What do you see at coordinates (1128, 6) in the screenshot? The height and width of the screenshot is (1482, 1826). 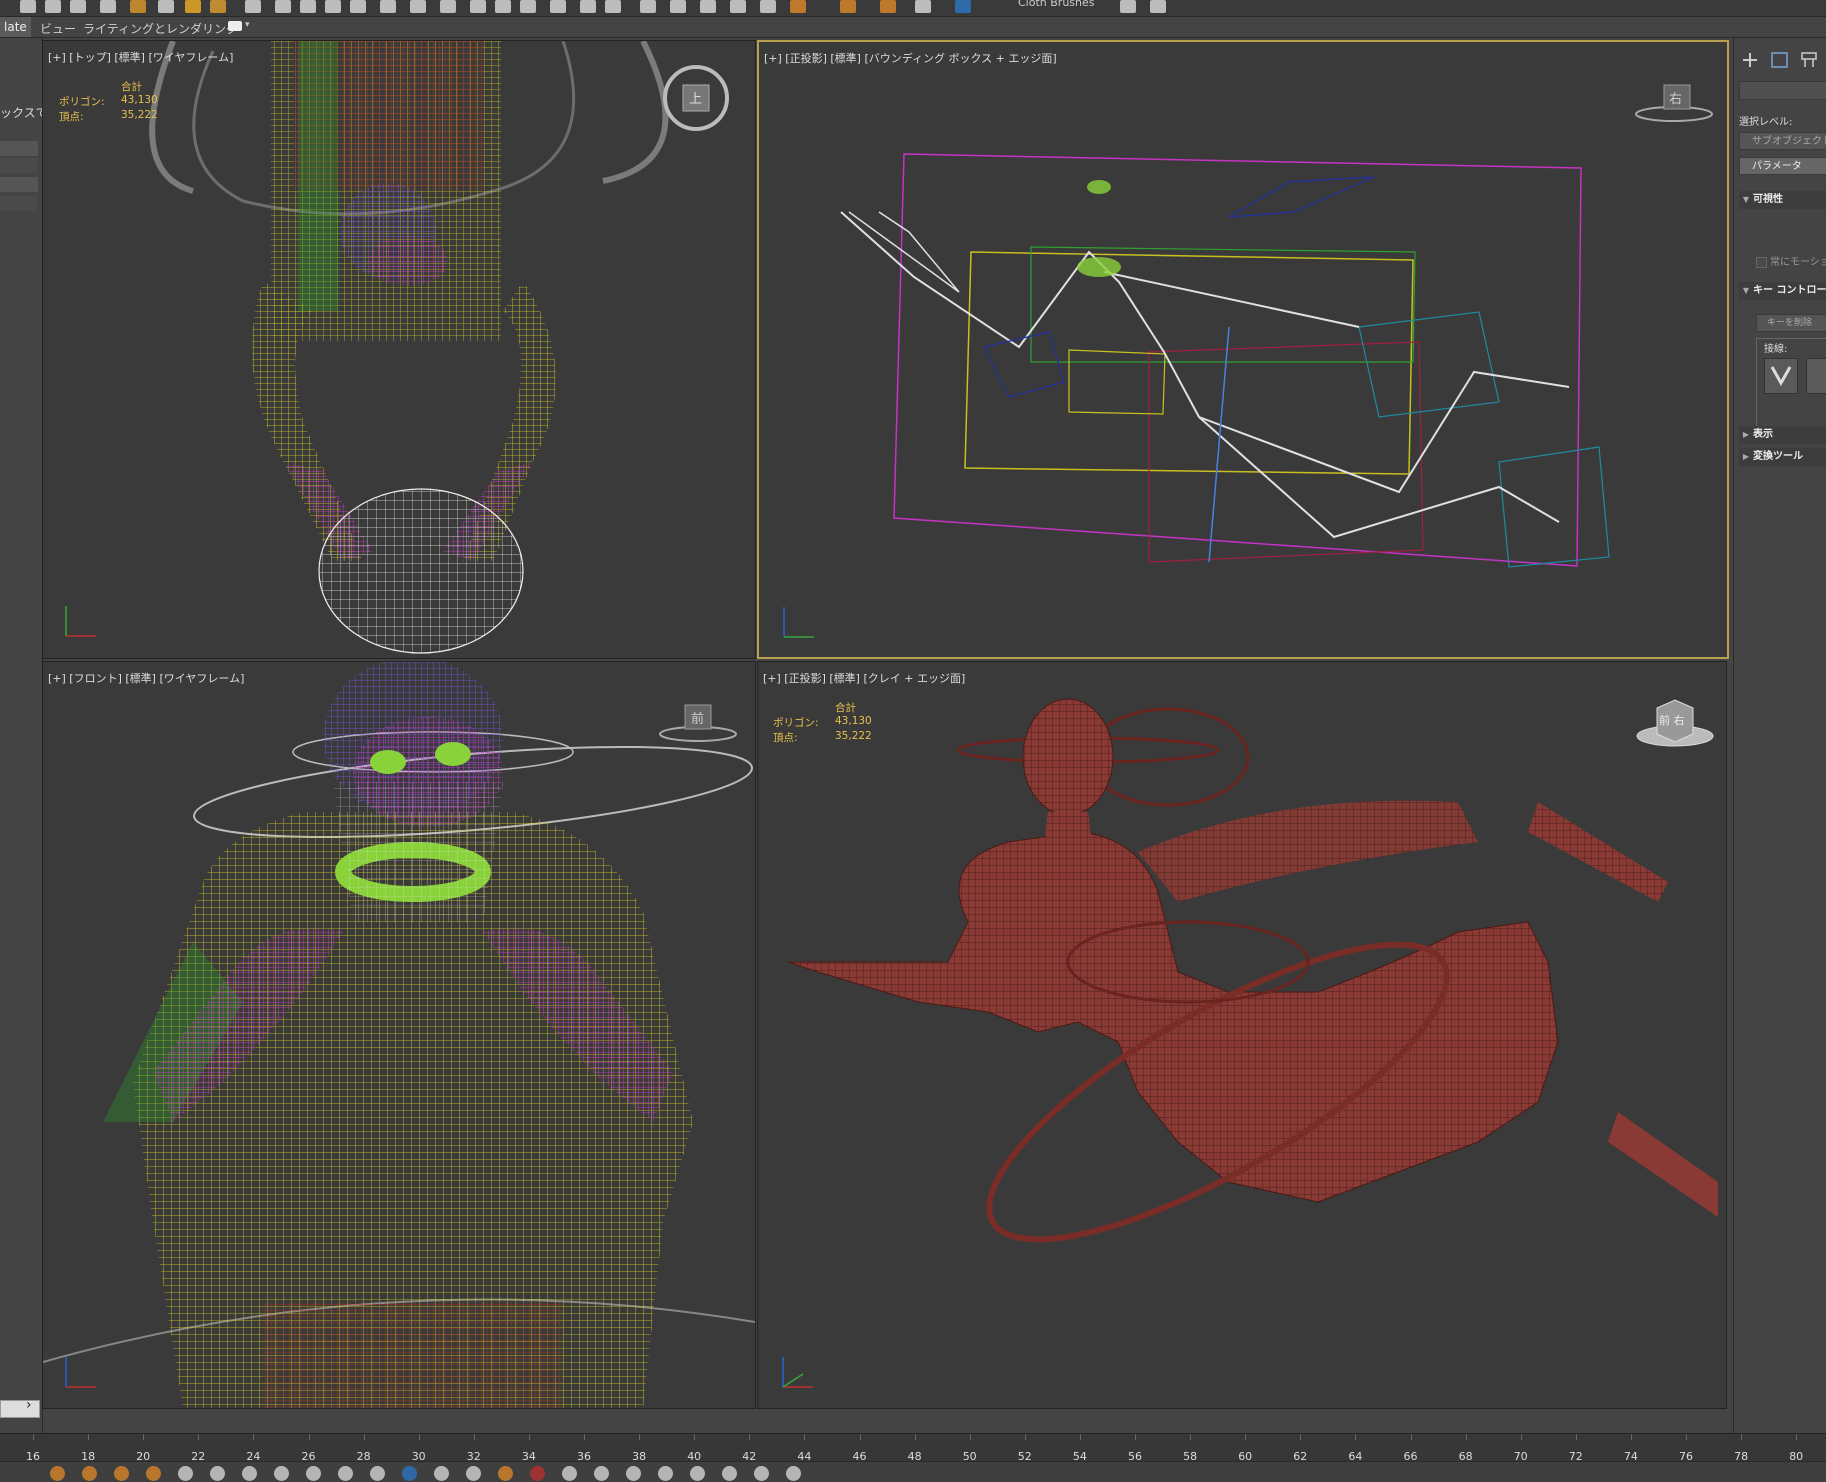 I see `list-icon` at bounding box center [1128, 6].